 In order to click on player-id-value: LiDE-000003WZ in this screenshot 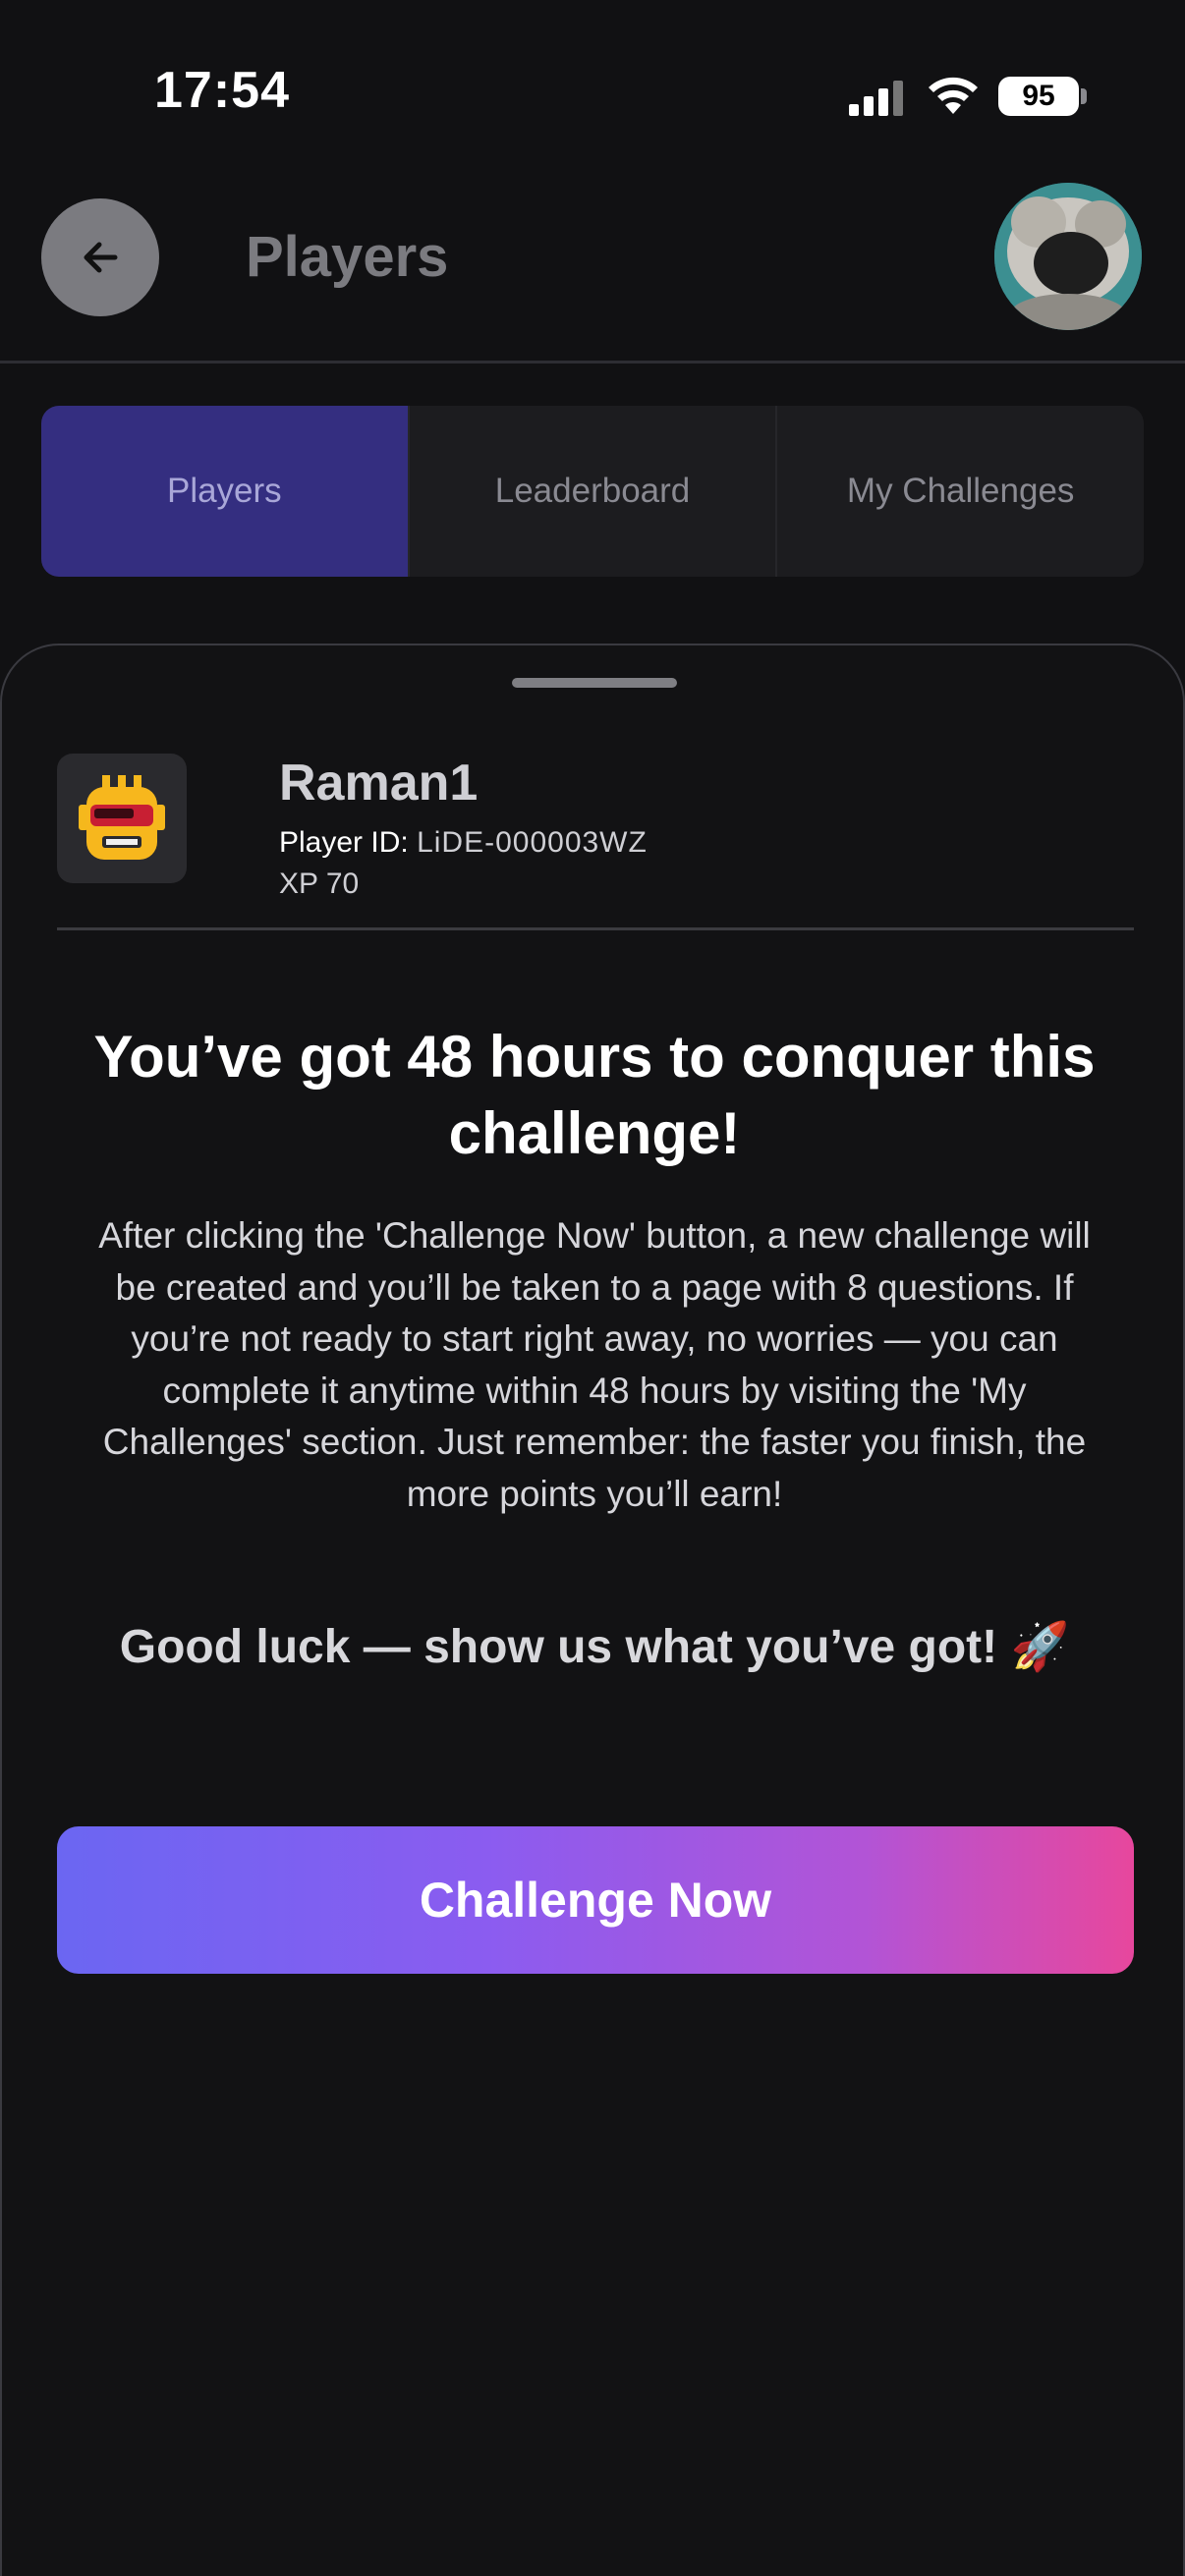, I will do `click(532, 842)`.